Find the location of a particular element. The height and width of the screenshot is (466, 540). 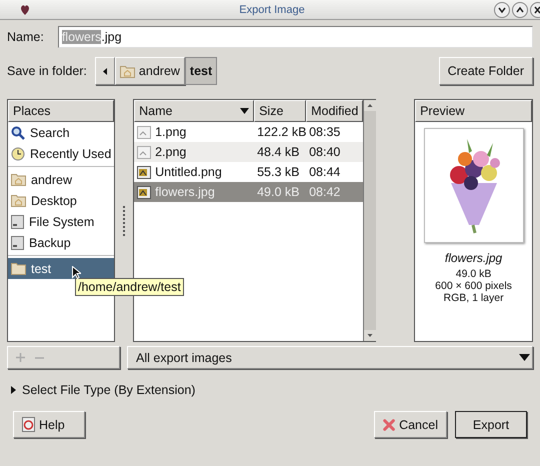

preview-info: 600 × 600 pixels is located at coordinates (473, 286).